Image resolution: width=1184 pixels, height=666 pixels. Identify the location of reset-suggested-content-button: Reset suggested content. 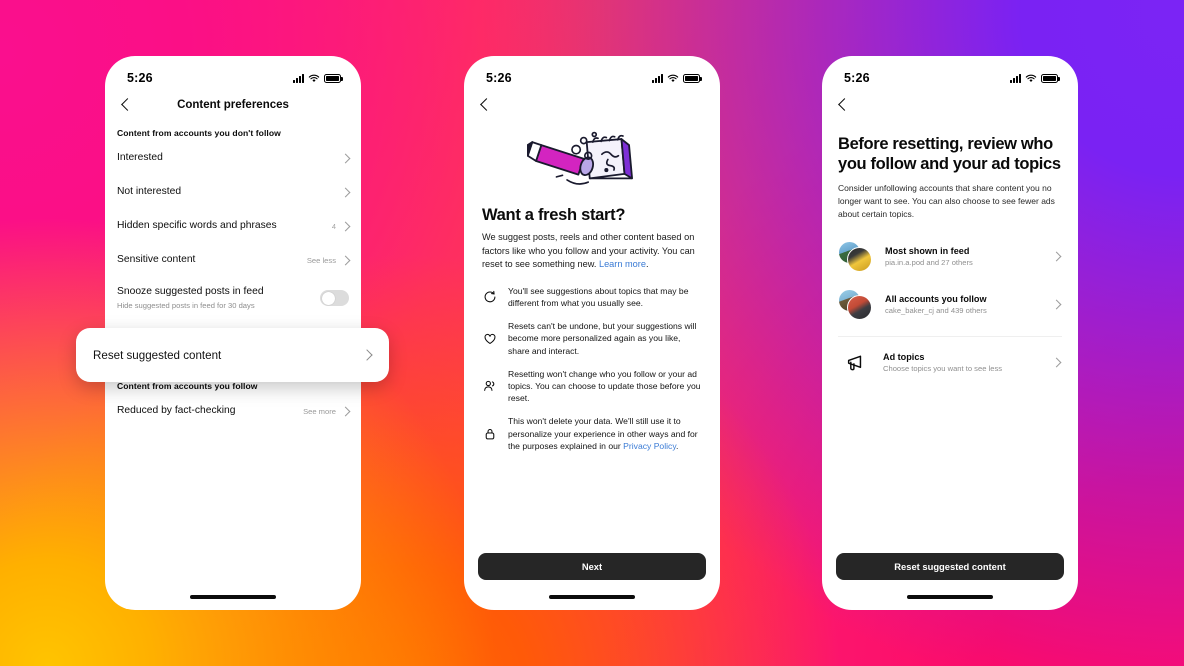
(950, 566).